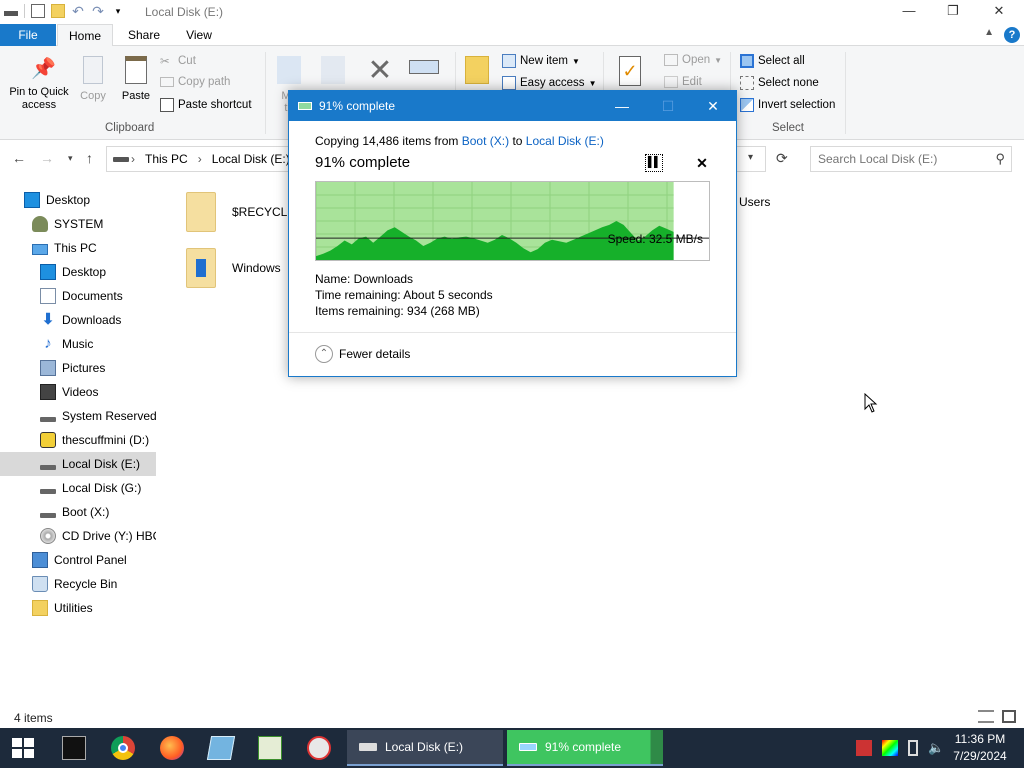 This screenshot has height=768, width=1024. What do you see at coordinates (713, 106) in the screenshot?
I see `dialog-close-button: ✕` at bounding box center [713, 106].